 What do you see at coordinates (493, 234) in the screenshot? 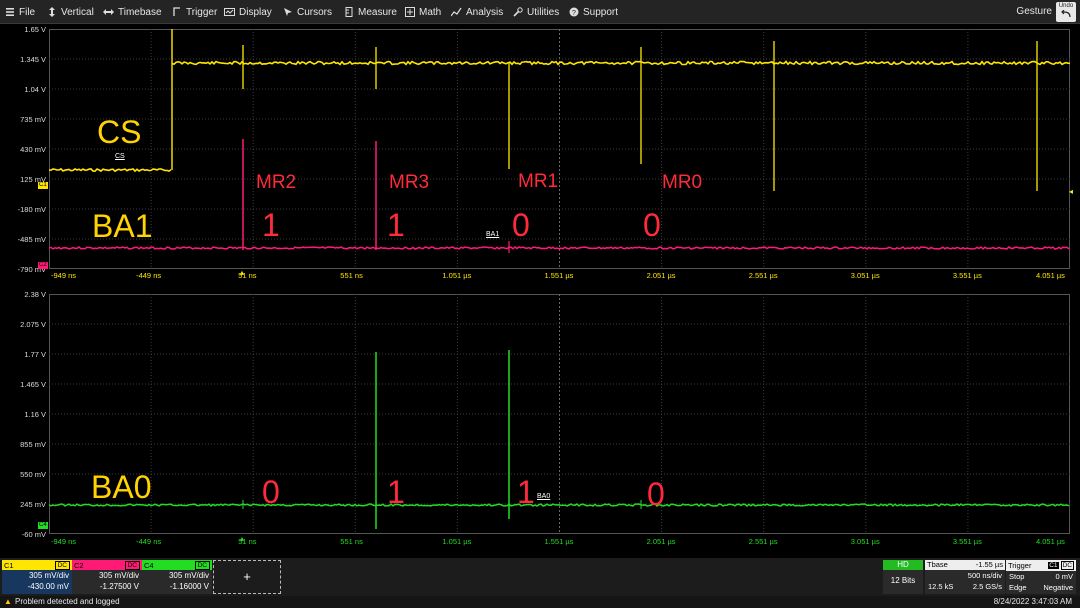
I see `ba1-trace-tag: BA1` at bounding box center [493, 234].